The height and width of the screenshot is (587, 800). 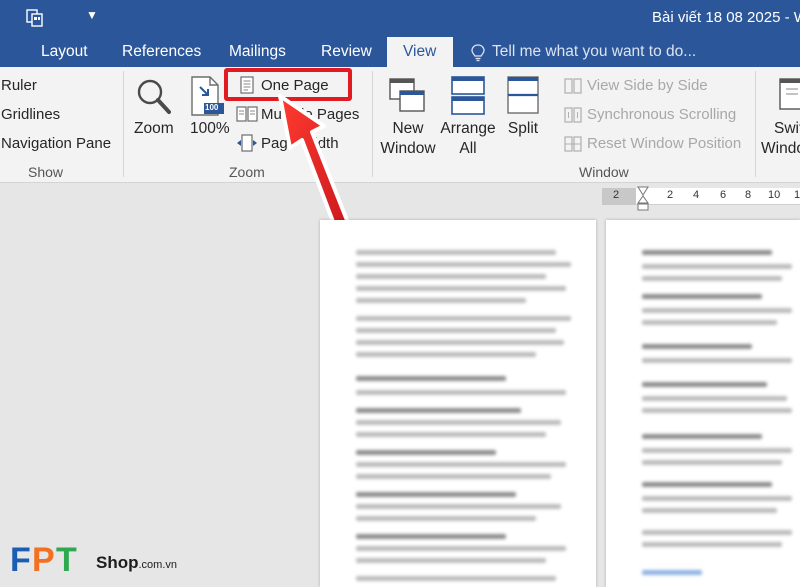 I want to click on zoom-100-label: 100%, so click(x=210, y=128).